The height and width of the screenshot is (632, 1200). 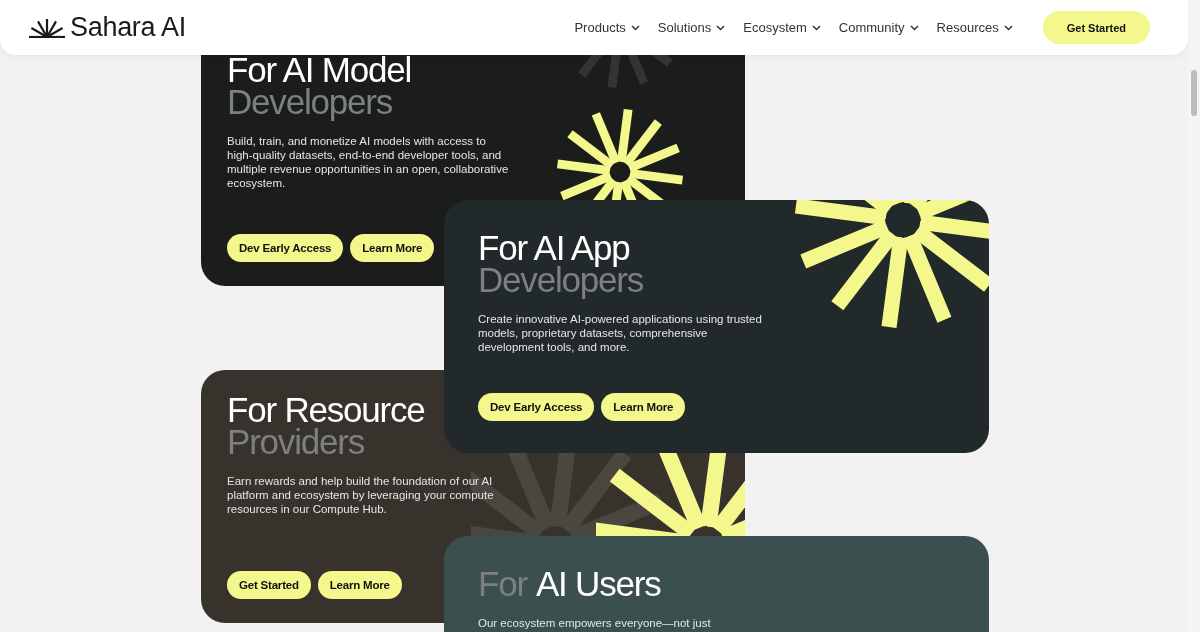 What do you see at coordinates (47, 27) in the screenshot?
I see `logo-icon` at bounding box center [47, 27].